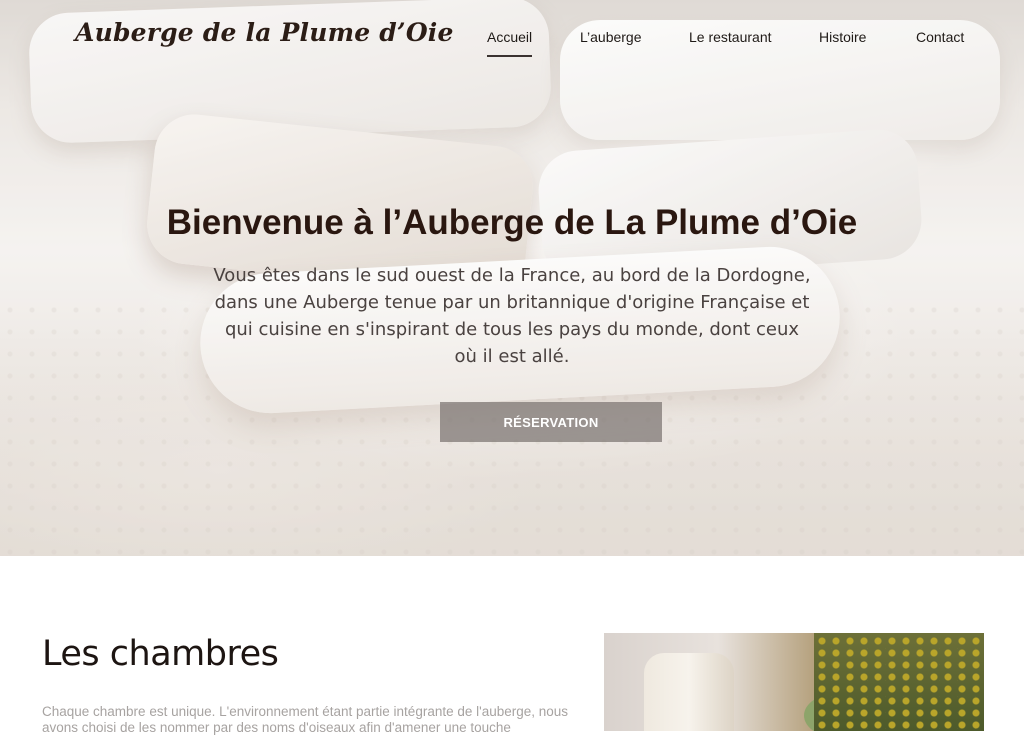  Describe the element at coordinates (160, 654) in the screenshot. I see `rooms-title: Les chambres` at that location.